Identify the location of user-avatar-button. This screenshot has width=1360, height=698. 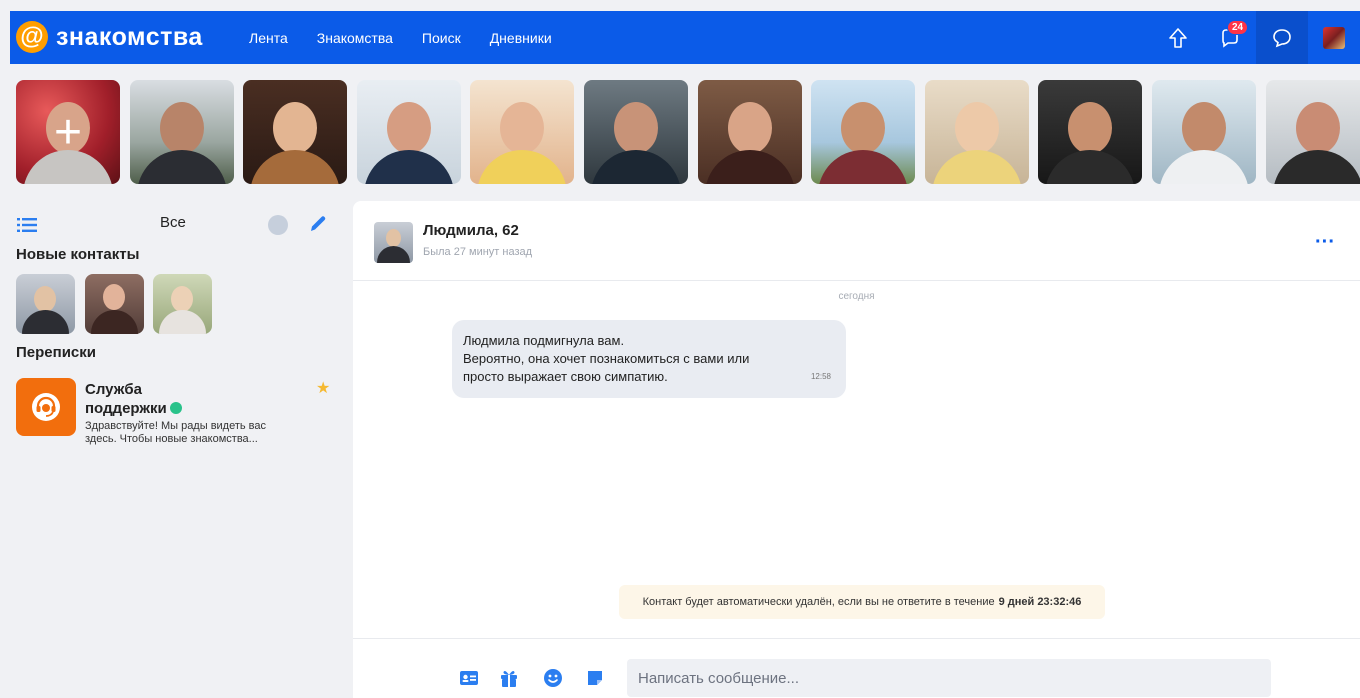
(1334, 37).